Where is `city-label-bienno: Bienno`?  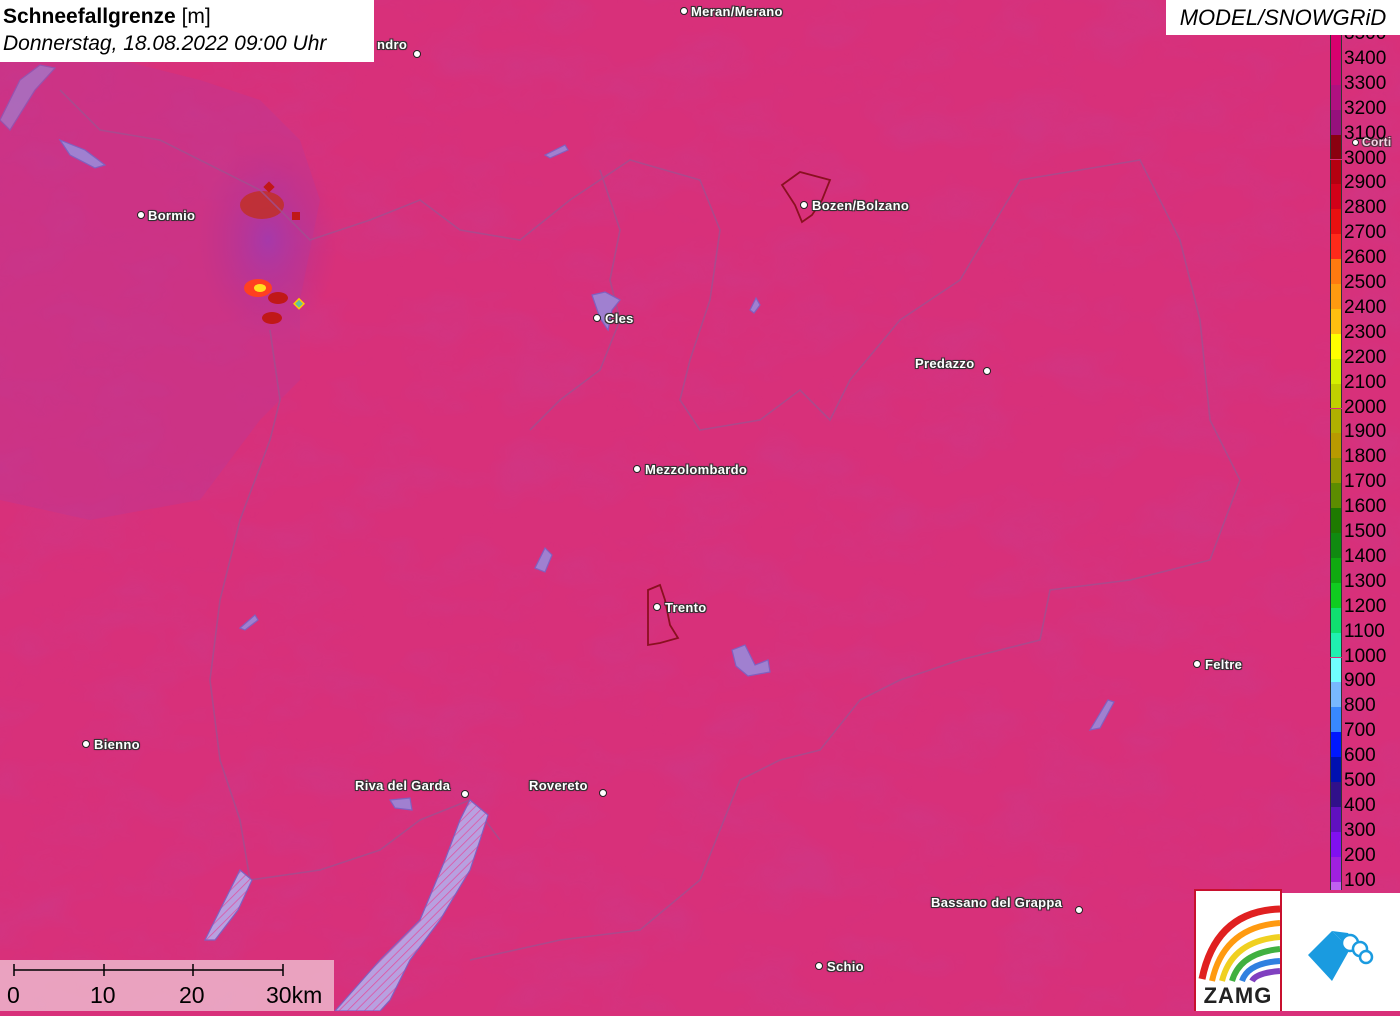 city-label-bienno: Bienno is located at coordinates (117, 744).